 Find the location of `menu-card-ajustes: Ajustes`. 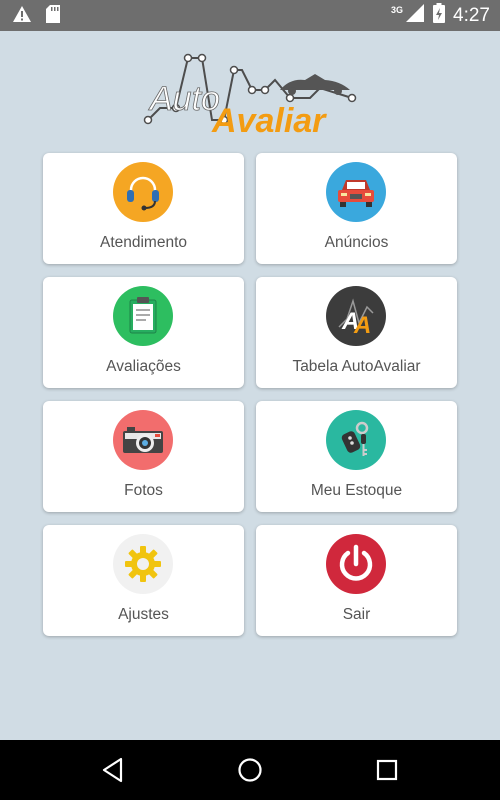

menu-card-ajustes: Ajustes is located at coordinates (143, 580).